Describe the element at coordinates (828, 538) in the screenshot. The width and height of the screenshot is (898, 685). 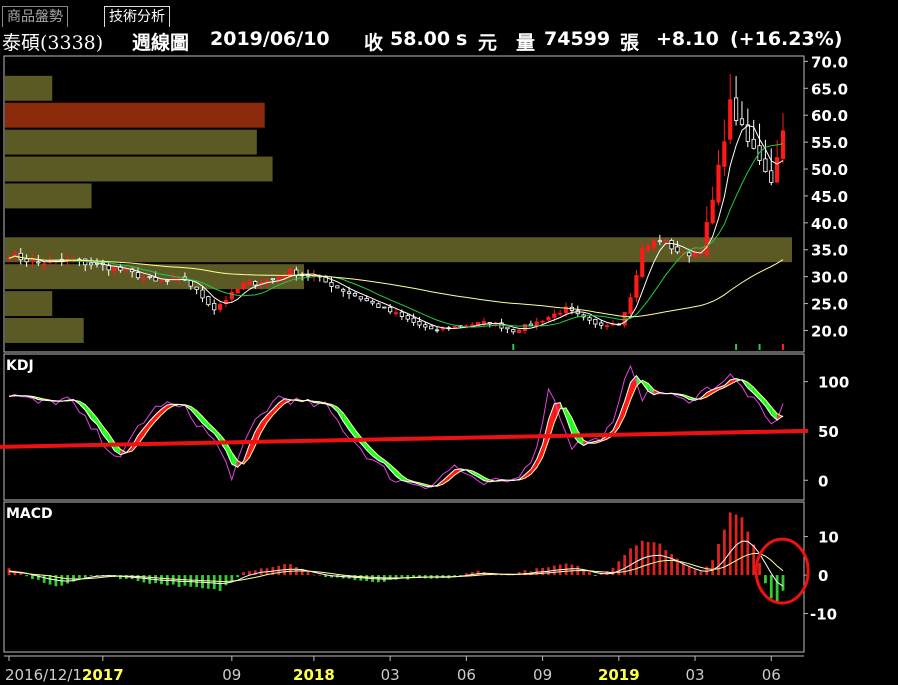
I see `macd-tick-label: 10` at that location.